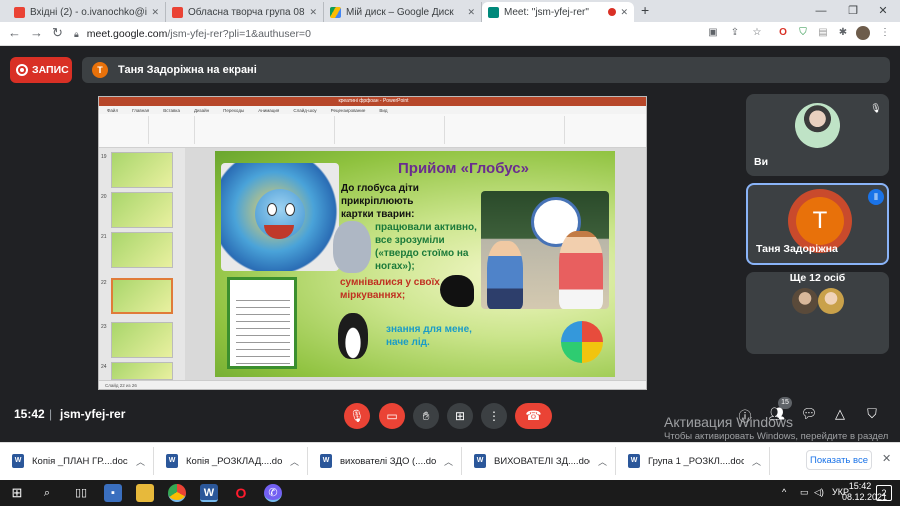 The height and width of the screenshot is (506, 900). Describe the element at coordinates (77, 461) in the screenshot. I see `download-item: W Копія _ПЛАН ГР....docx ︿` at that location.